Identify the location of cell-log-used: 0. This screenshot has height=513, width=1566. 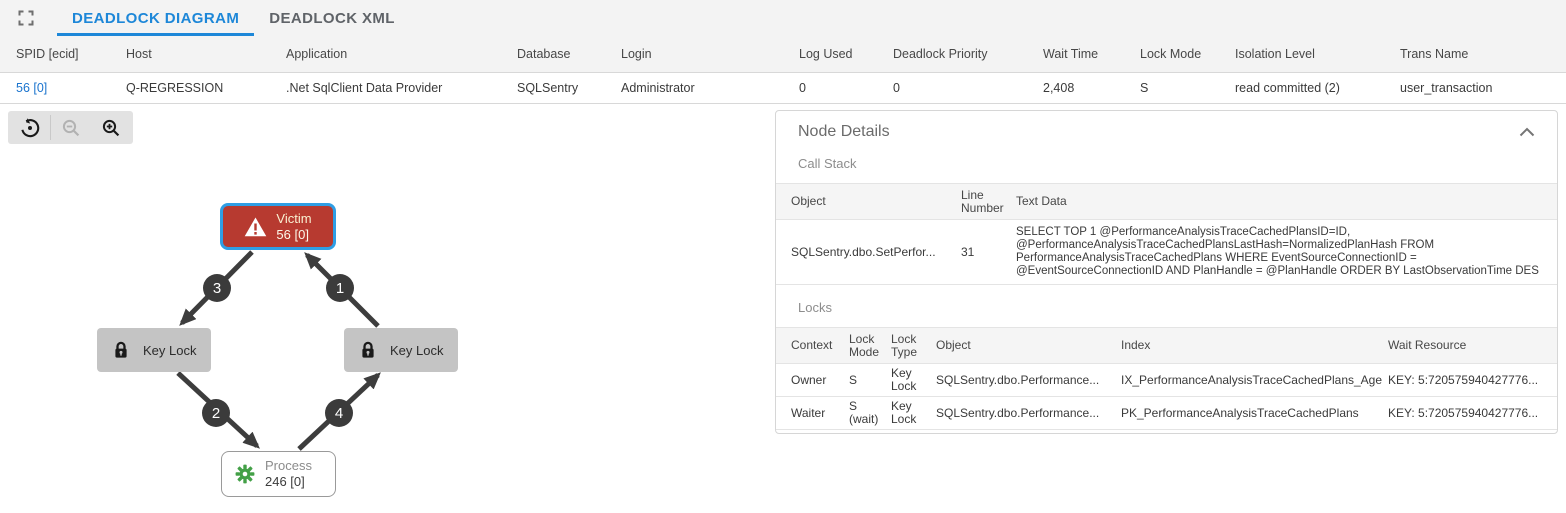
(802, 88).